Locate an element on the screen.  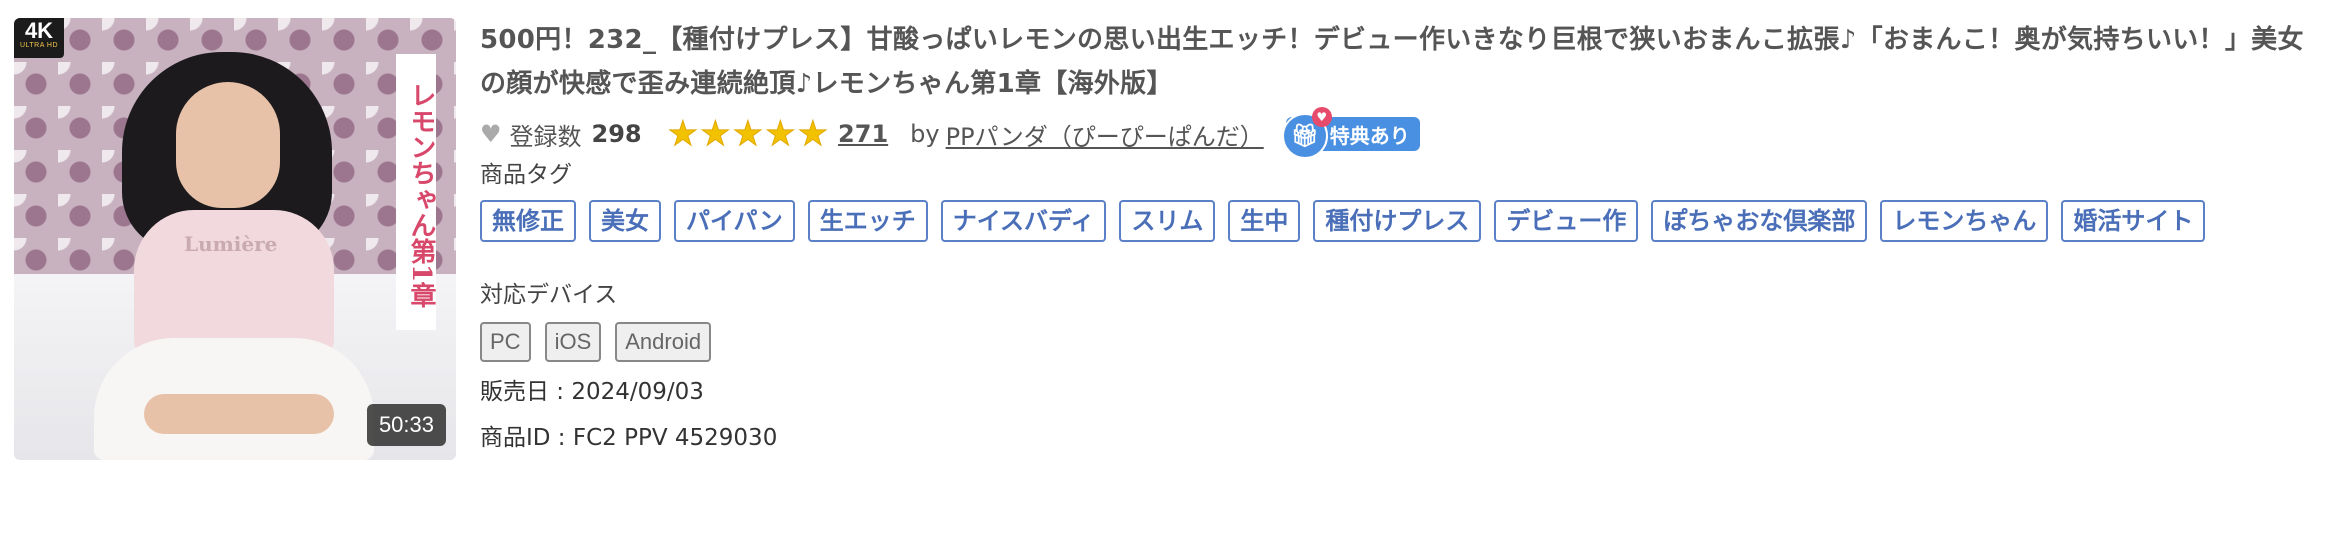
bonus-badge: 🎁︎ ♥ 特典あり is located at coordinates (1350, 133).